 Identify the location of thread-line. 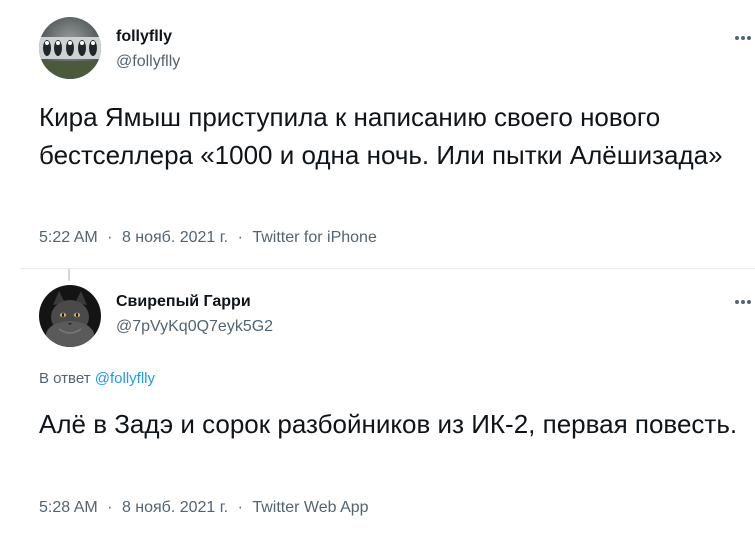
(69, 275).